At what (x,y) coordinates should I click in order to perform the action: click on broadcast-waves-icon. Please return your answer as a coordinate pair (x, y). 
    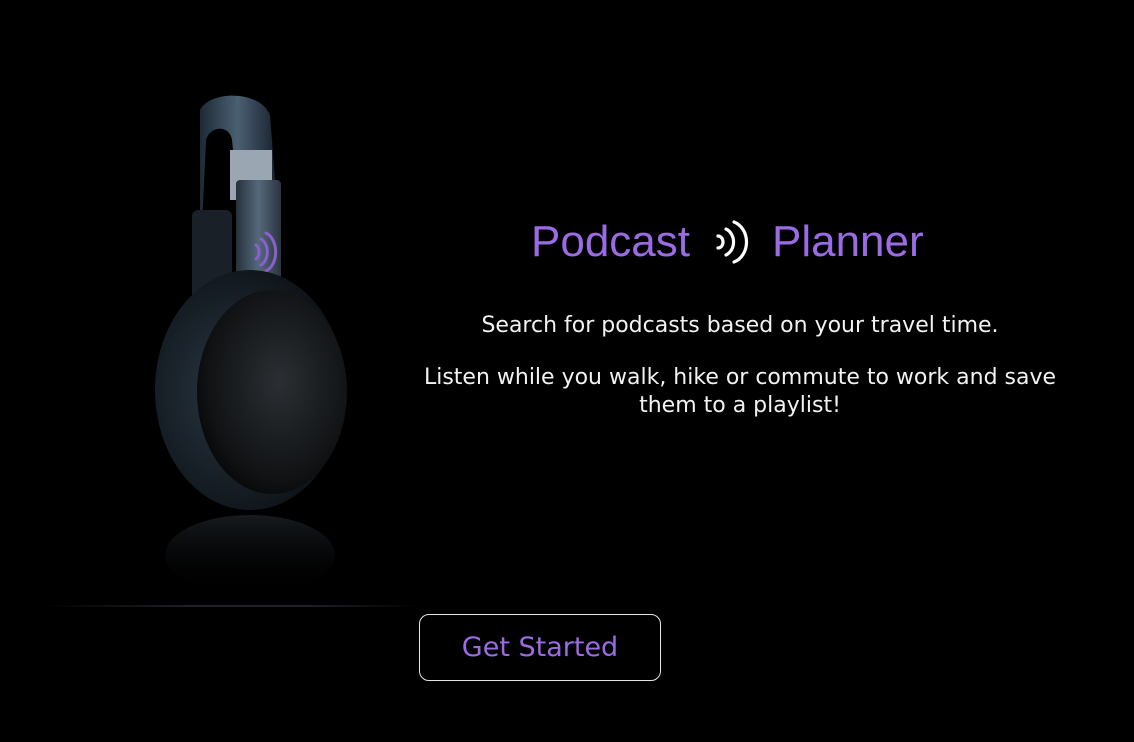
    Looking at the image, I should click on (731, 242).